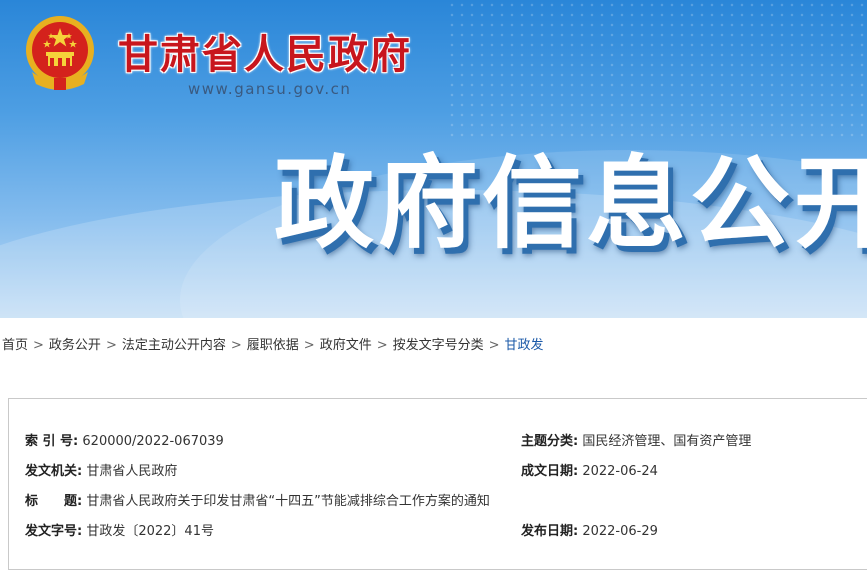 The height and width of the screenshot is (570, 867). Describe the element at coordinates (153, 441) in the screenshot. I see `index-number-value: 620000/2022-067039` at that location.